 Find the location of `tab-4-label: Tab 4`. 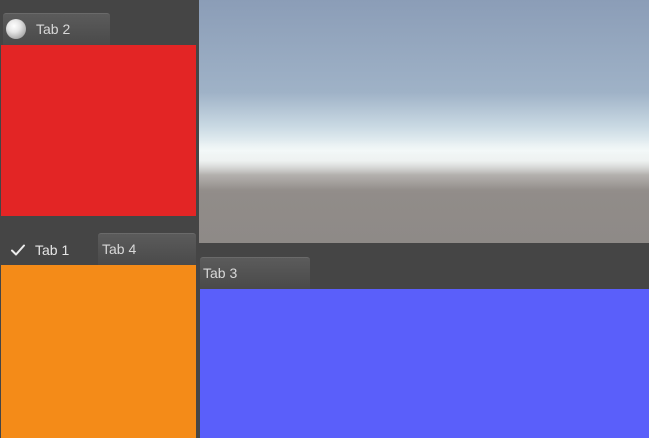

tab-4-label: Tab 4 is located at coordinates (119, 249).